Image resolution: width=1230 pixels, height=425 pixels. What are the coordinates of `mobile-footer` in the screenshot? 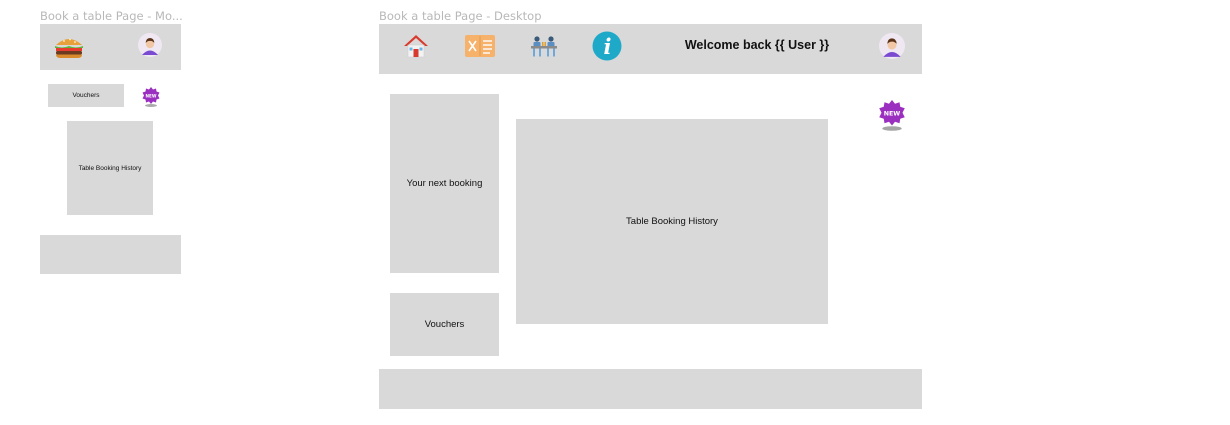 It's located at (110, 254).